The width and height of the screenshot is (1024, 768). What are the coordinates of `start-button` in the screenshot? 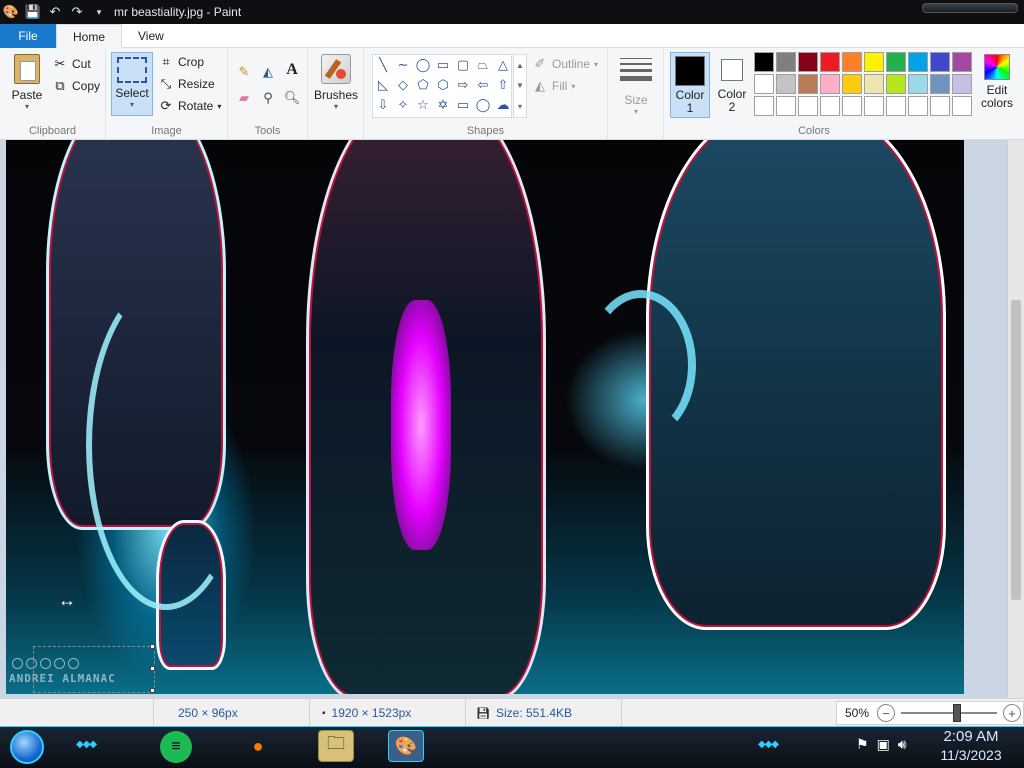 It's located at (27, 747).